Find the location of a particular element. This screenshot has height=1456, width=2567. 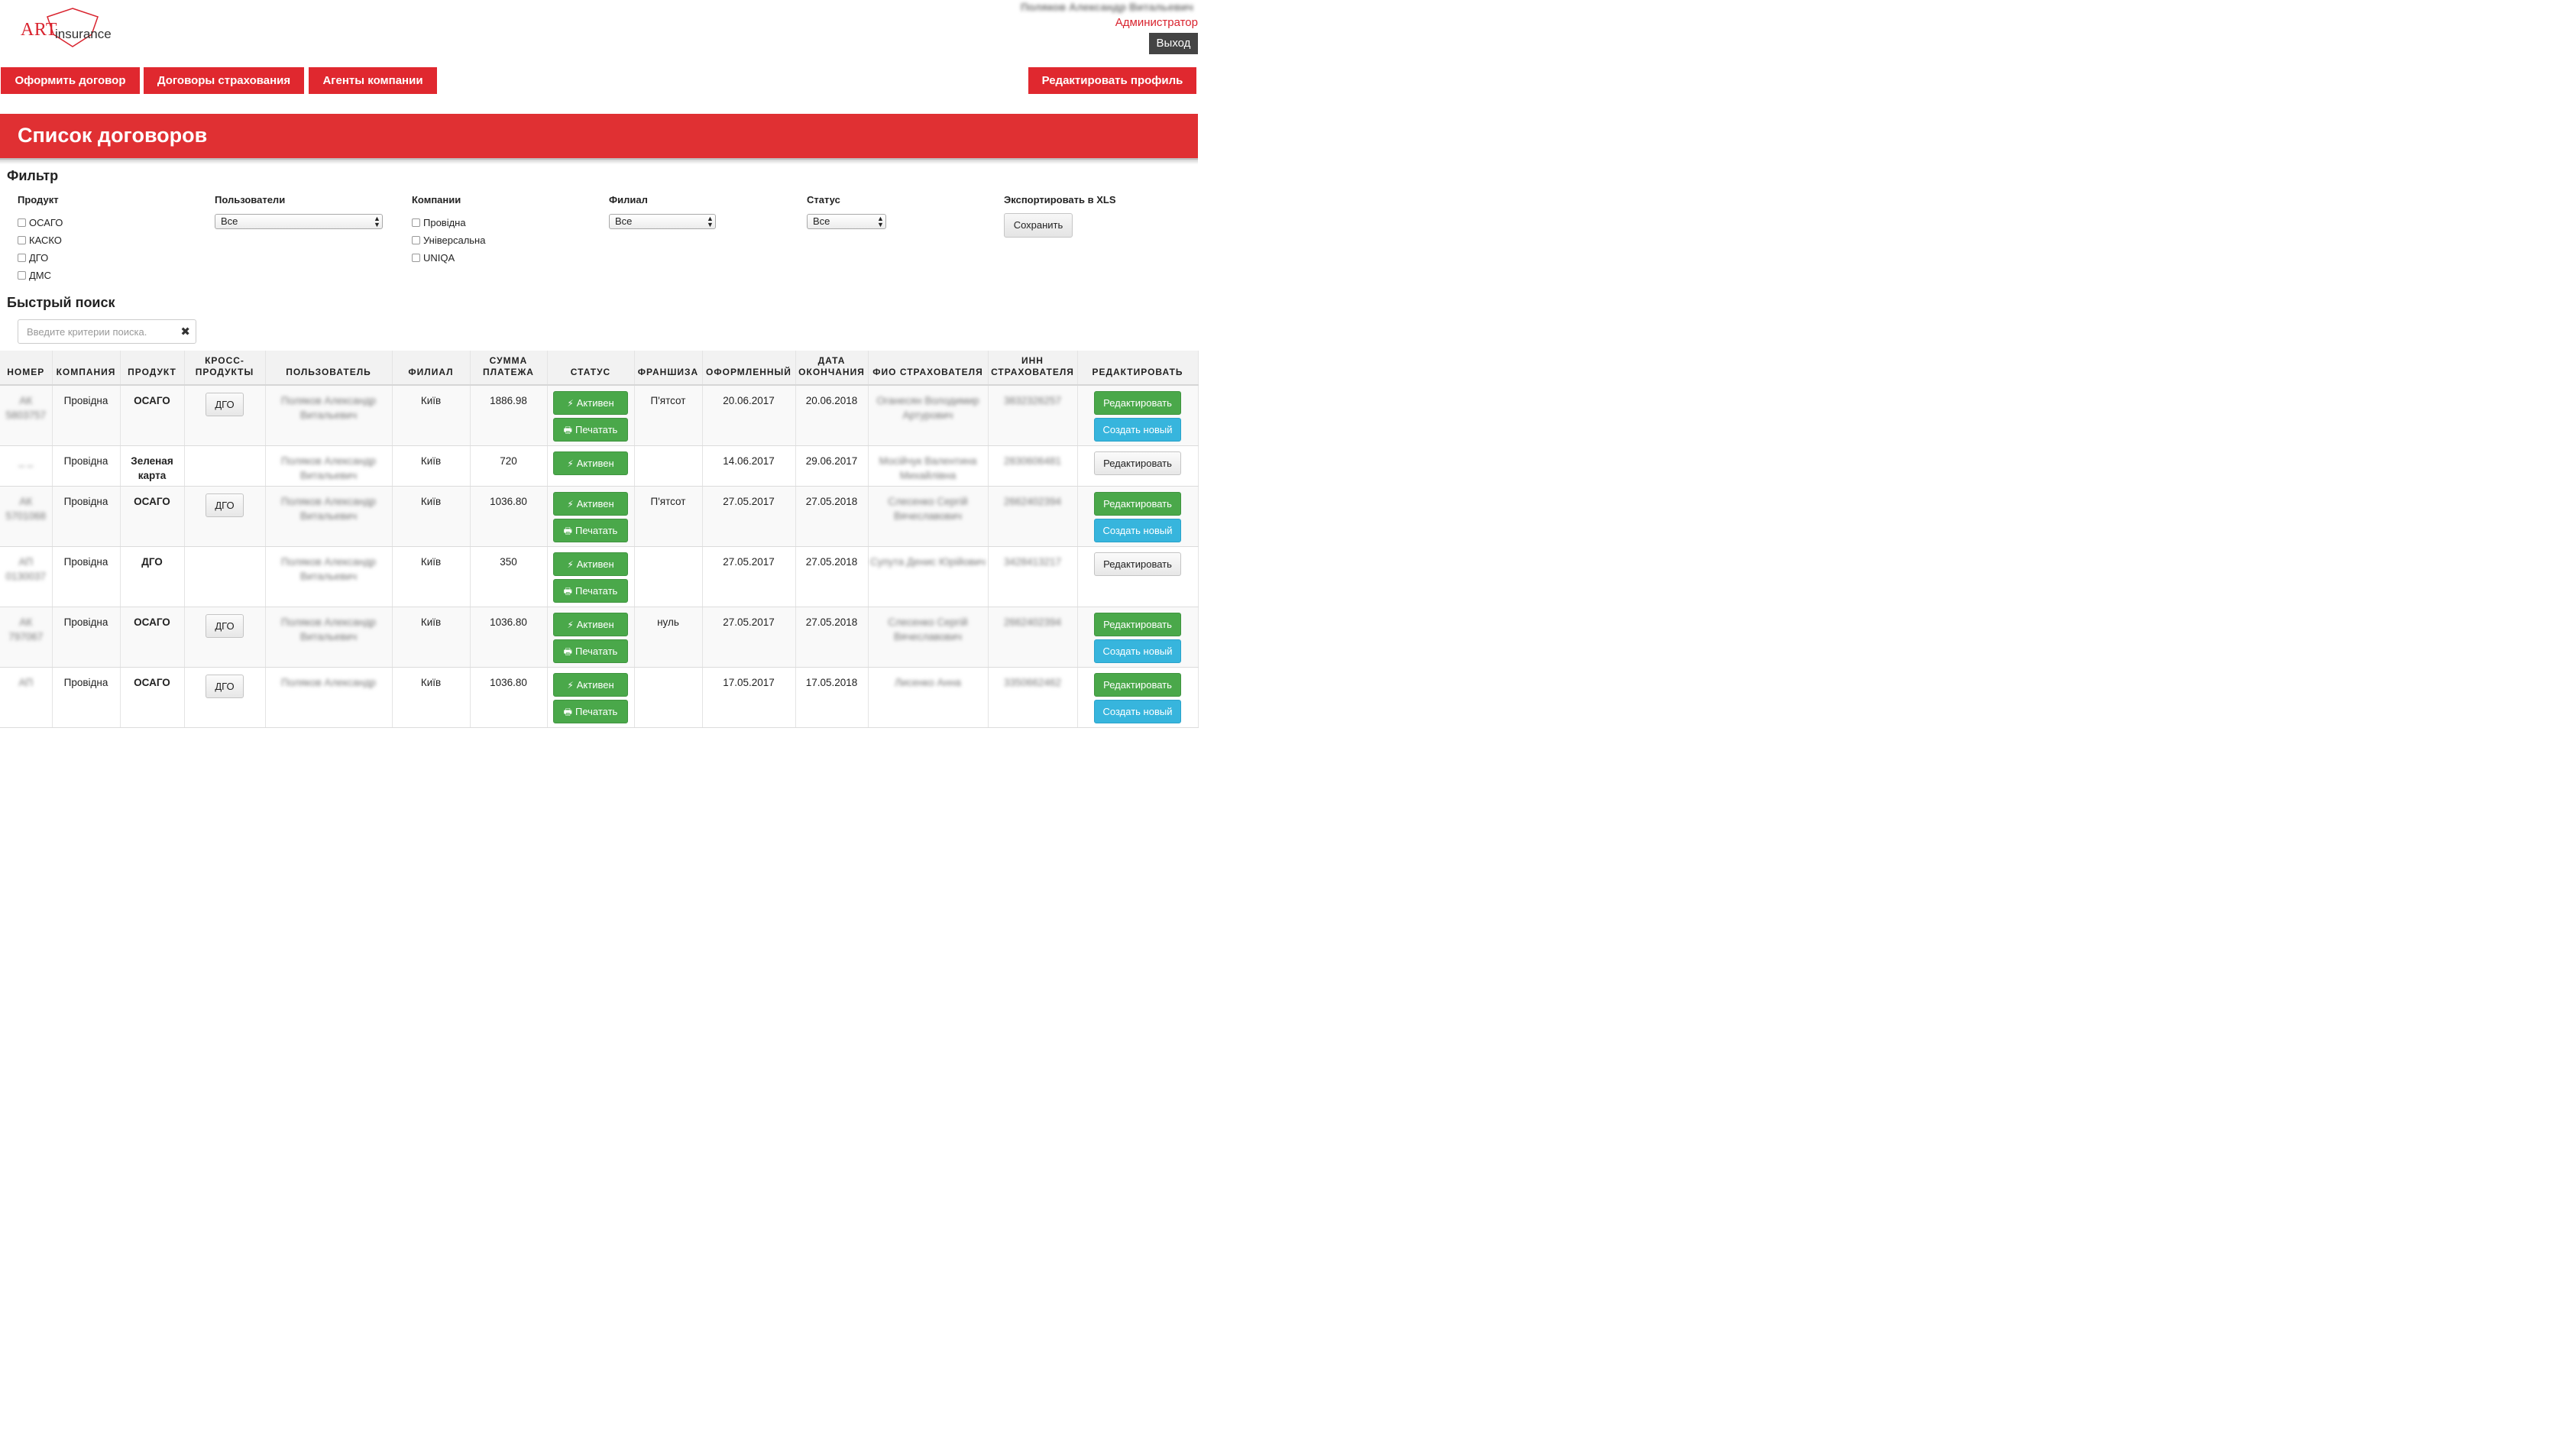

status-select: Все ▲ ▼ is located at coordinates (846, 221).